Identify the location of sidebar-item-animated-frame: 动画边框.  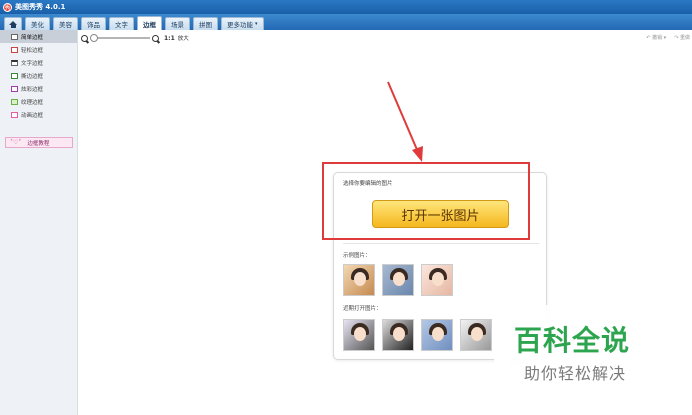
(38, 114).